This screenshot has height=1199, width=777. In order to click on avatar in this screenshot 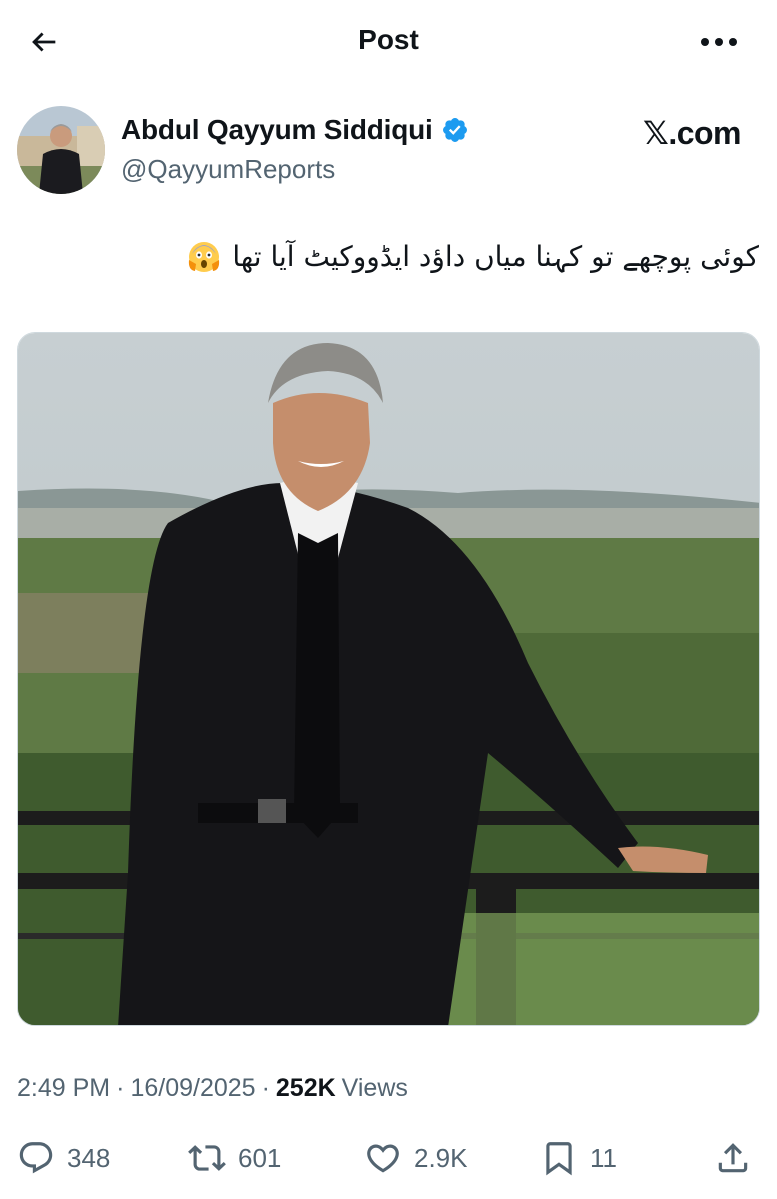, I will do `click(61, 150)`.